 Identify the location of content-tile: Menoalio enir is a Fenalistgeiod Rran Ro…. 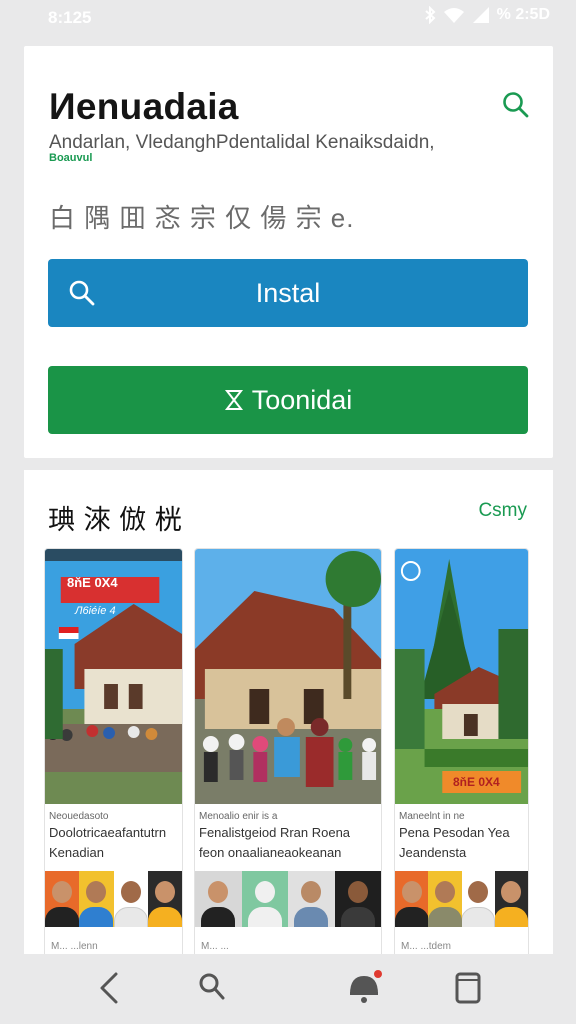
(288, 754).